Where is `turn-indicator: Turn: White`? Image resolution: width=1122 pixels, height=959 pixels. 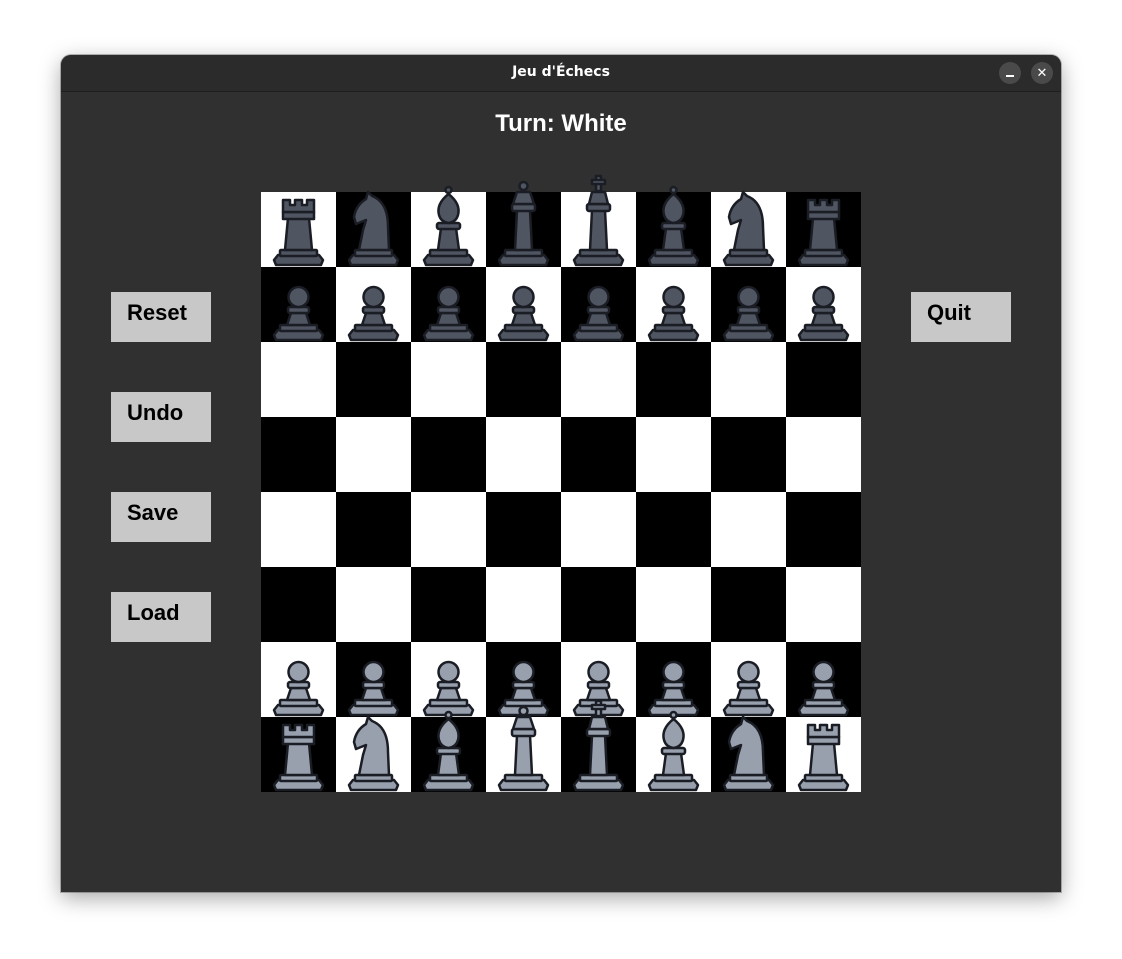
turn-indicator: Turn: White is located at coordinates (561, 123).